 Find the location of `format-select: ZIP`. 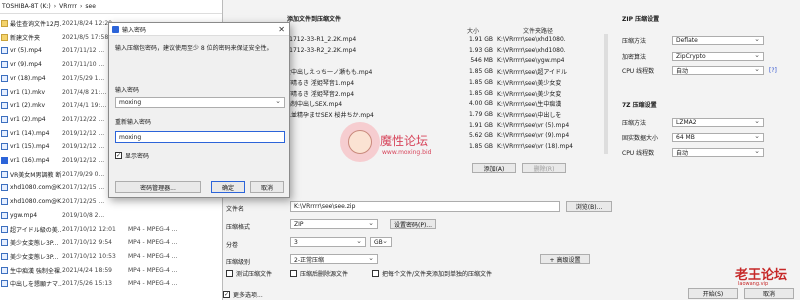

format-select: ZIP is located at coordinates (334, 224).